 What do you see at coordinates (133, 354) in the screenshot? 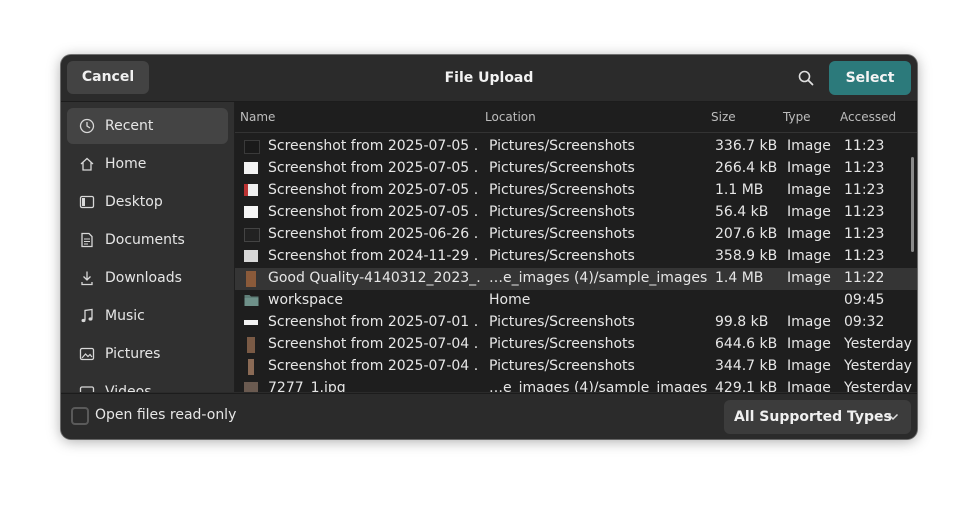
I see `sidebar-item-label: Pictures` at bounding box center [133, 354].